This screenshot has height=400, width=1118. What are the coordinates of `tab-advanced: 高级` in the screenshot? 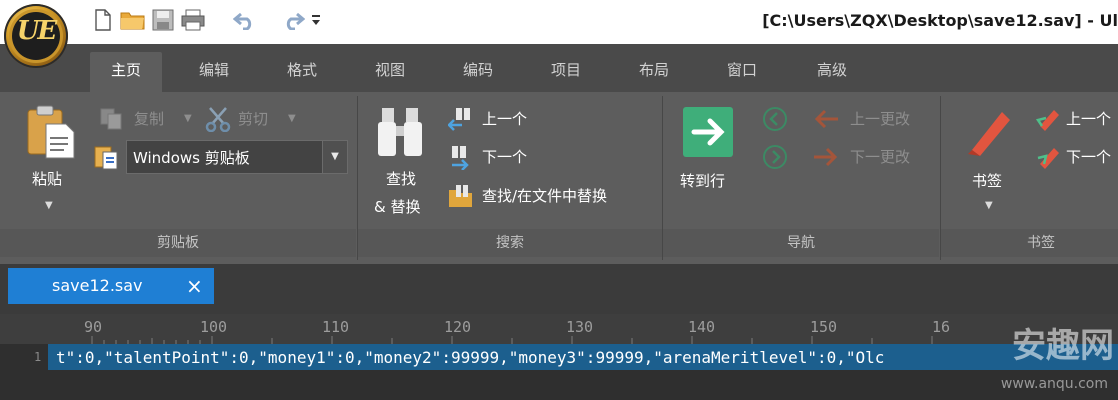 It's located at (832, 72).